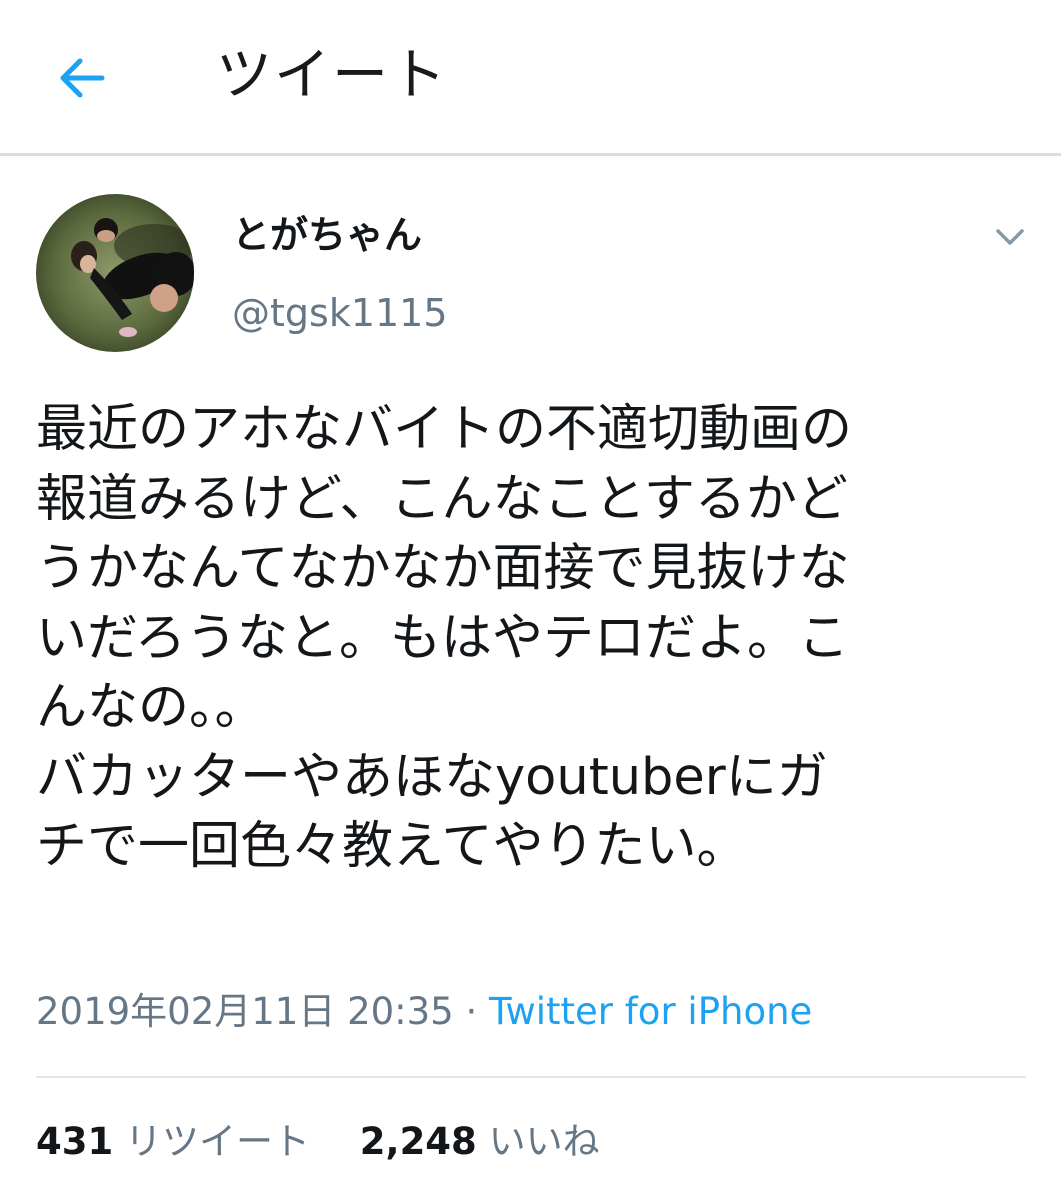 The image size is (1061, 1200). Describe the element at coordinates (75, 1141) in the screenshot. I see `retweet-count: 431` at that location.